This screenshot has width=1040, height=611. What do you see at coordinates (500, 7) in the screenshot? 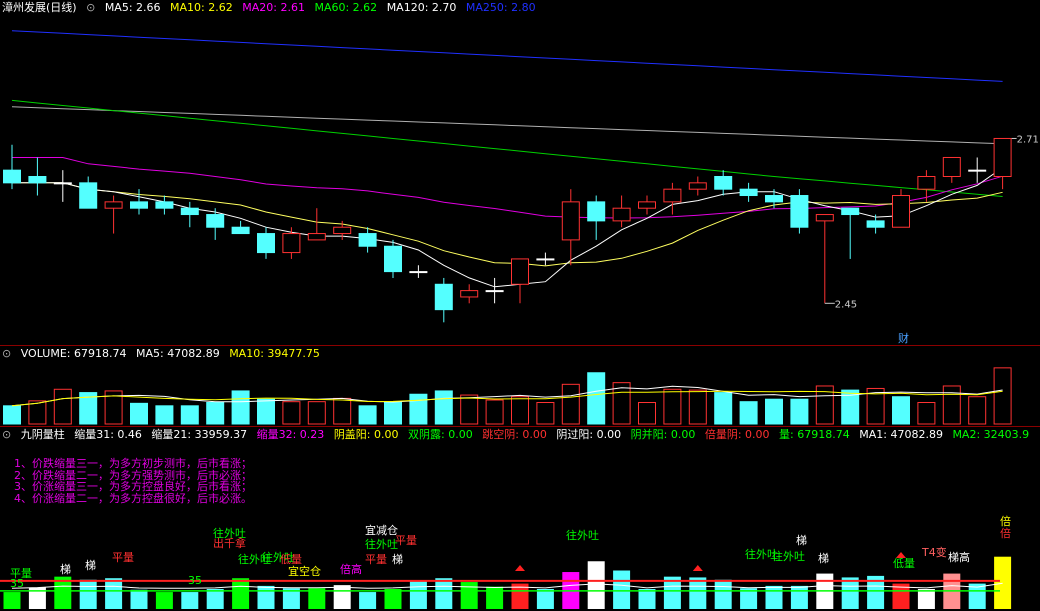
I see `ma250-label: MA250: 2.80` at bounding box center [500, 7].